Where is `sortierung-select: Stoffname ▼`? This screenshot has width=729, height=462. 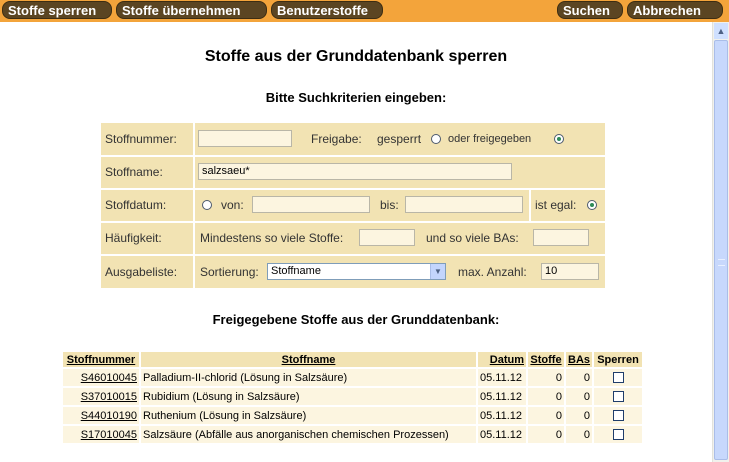 sortierung-select: Stoffname ▼ is located at coordinates (356, 271).